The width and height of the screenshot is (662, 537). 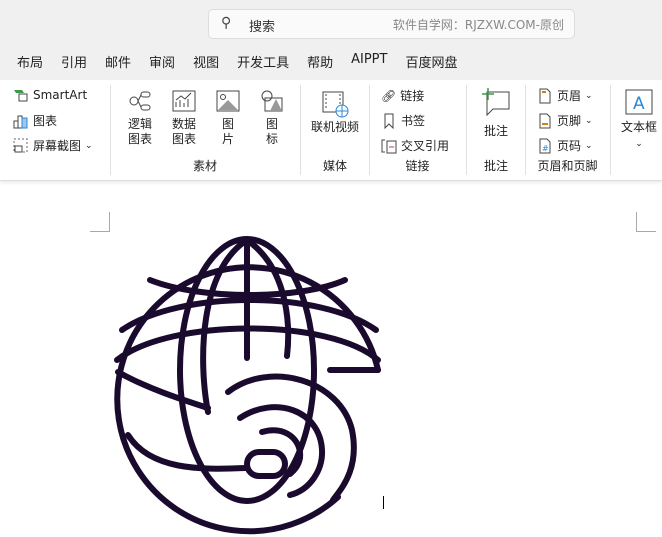 What do you see at coordinates (383, 502) in the screenshot?
I see `text-cursor` at bounding box center [383, 502].